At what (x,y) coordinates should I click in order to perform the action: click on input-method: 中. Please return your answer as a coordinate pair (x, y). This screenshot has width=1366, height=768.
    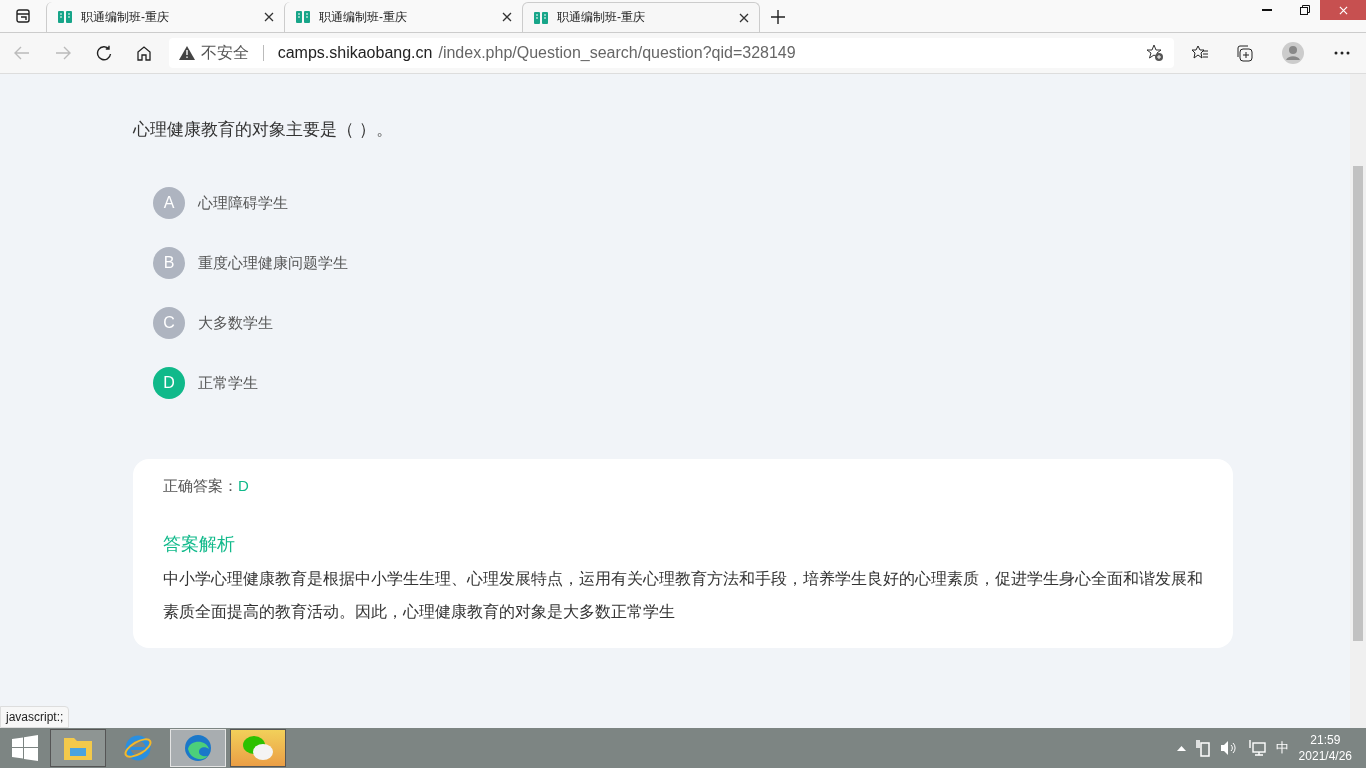
    Looking at the image, I should click on (1282, 748).